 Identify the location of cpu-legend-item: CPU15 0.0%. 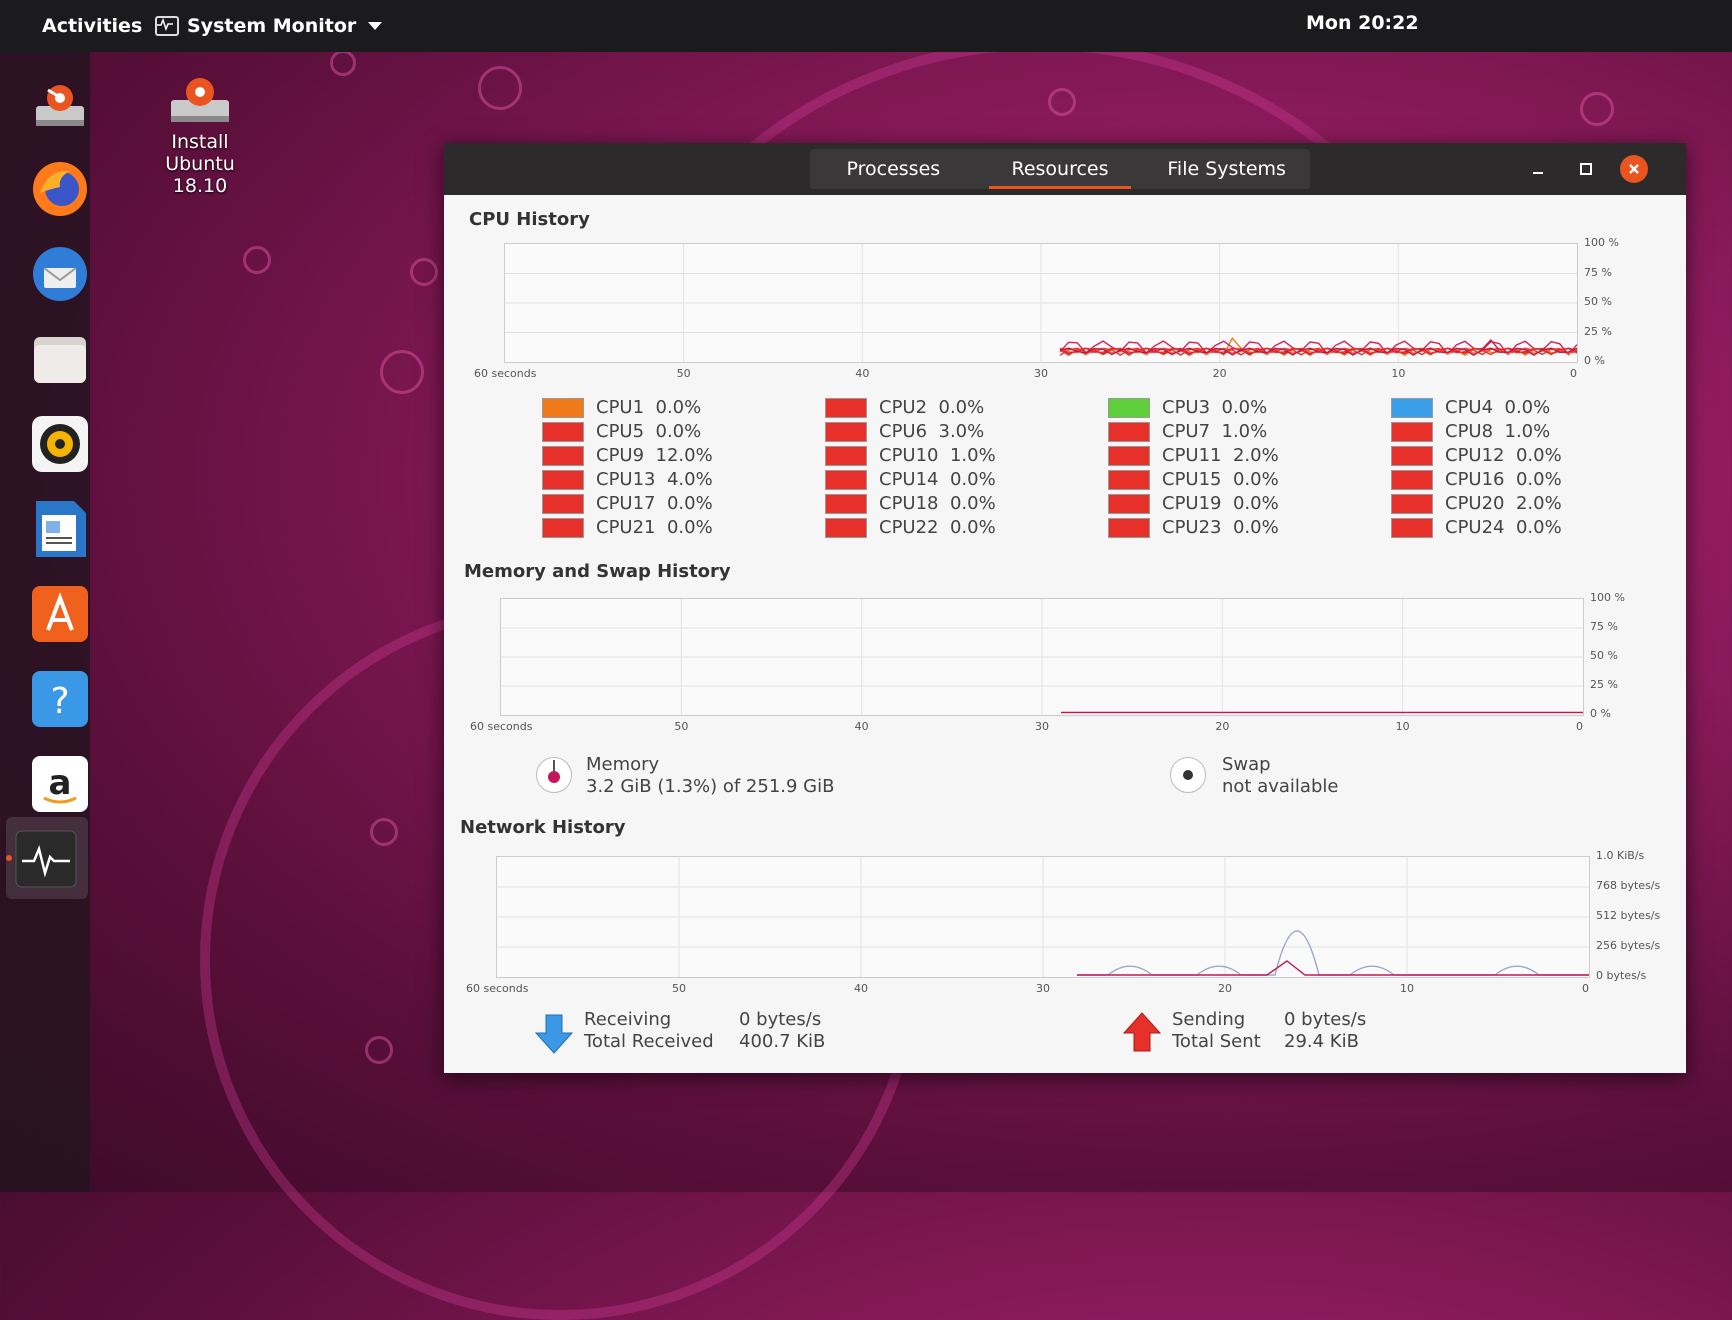
(1193, 479).